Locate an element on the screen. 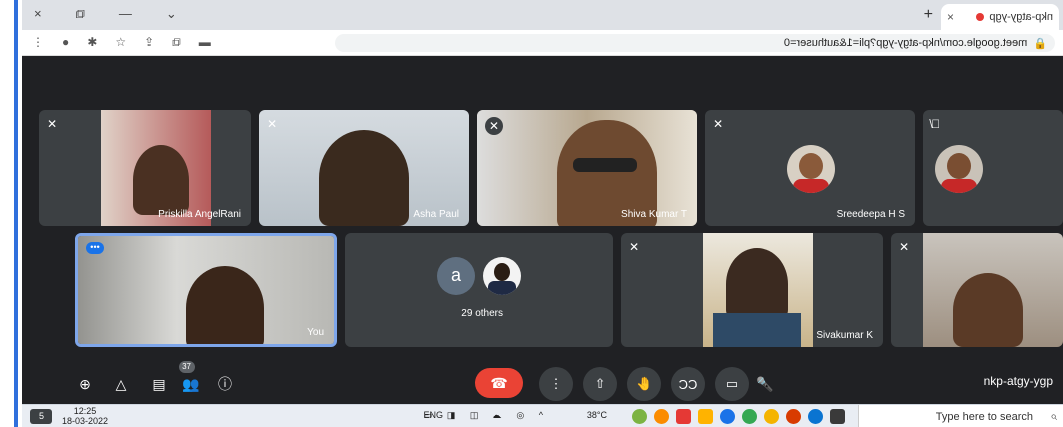  present-button: ⇧ is located at coordinates (600, 384).